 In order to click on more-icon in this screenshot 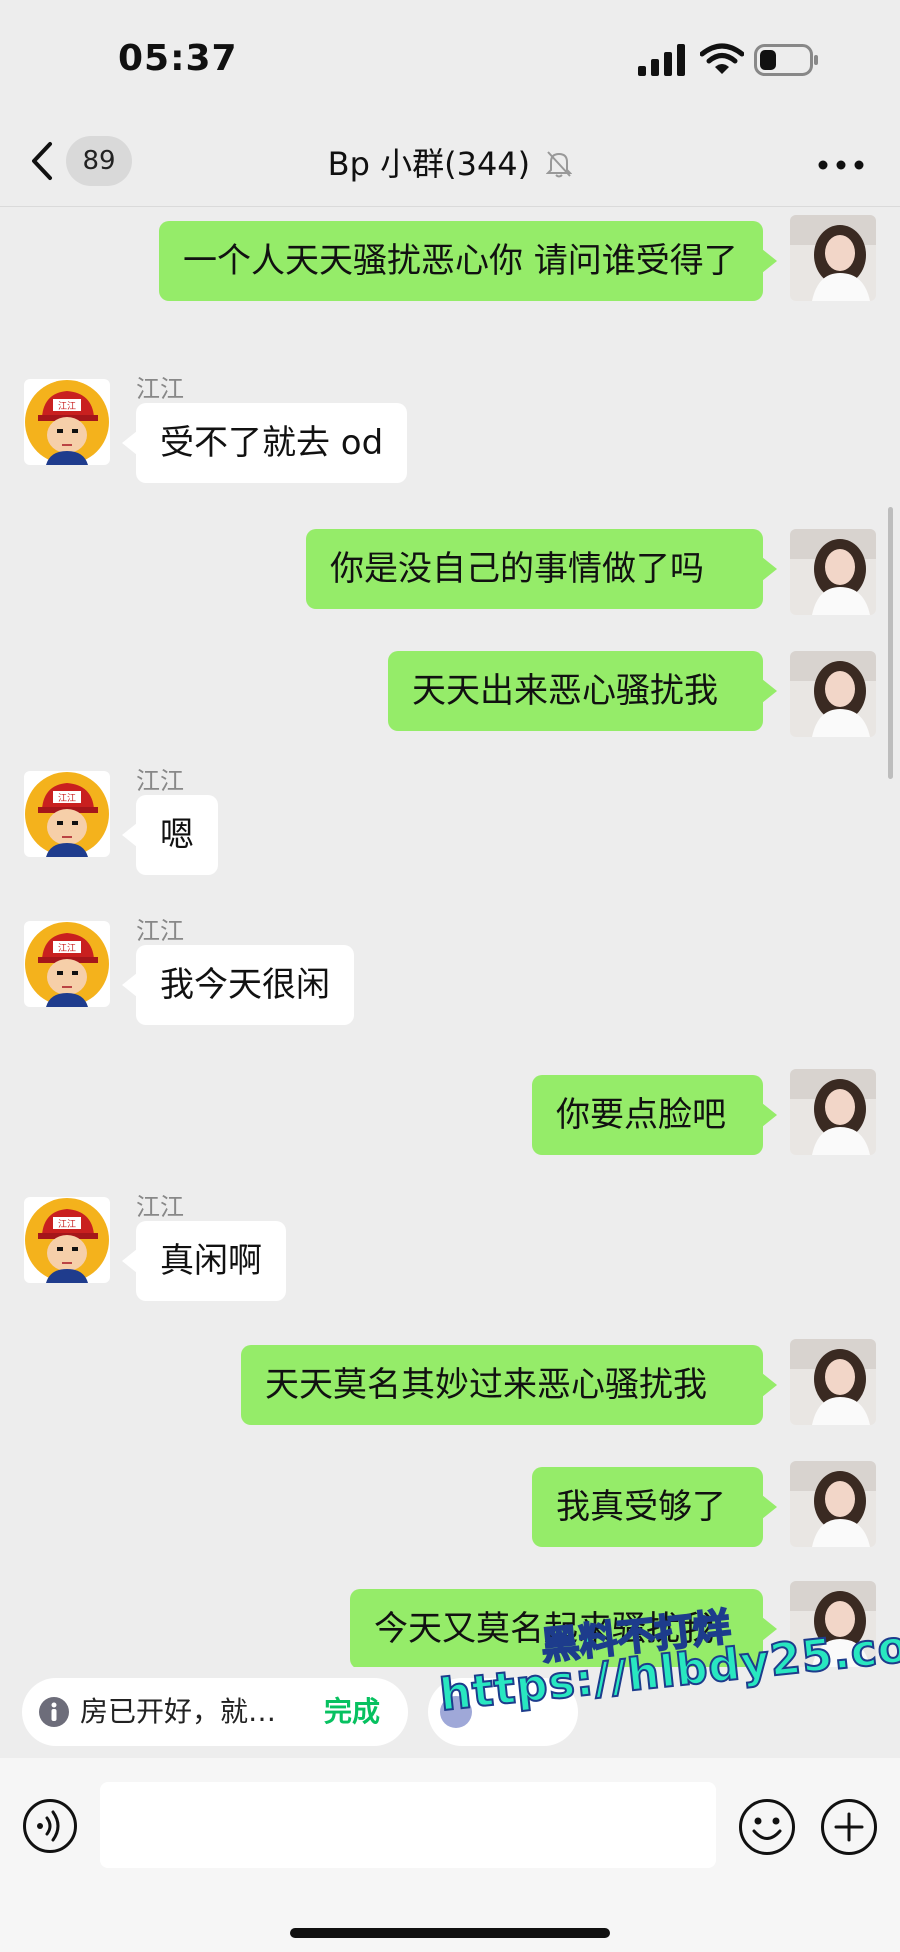, I will do `click(841, 165)`.